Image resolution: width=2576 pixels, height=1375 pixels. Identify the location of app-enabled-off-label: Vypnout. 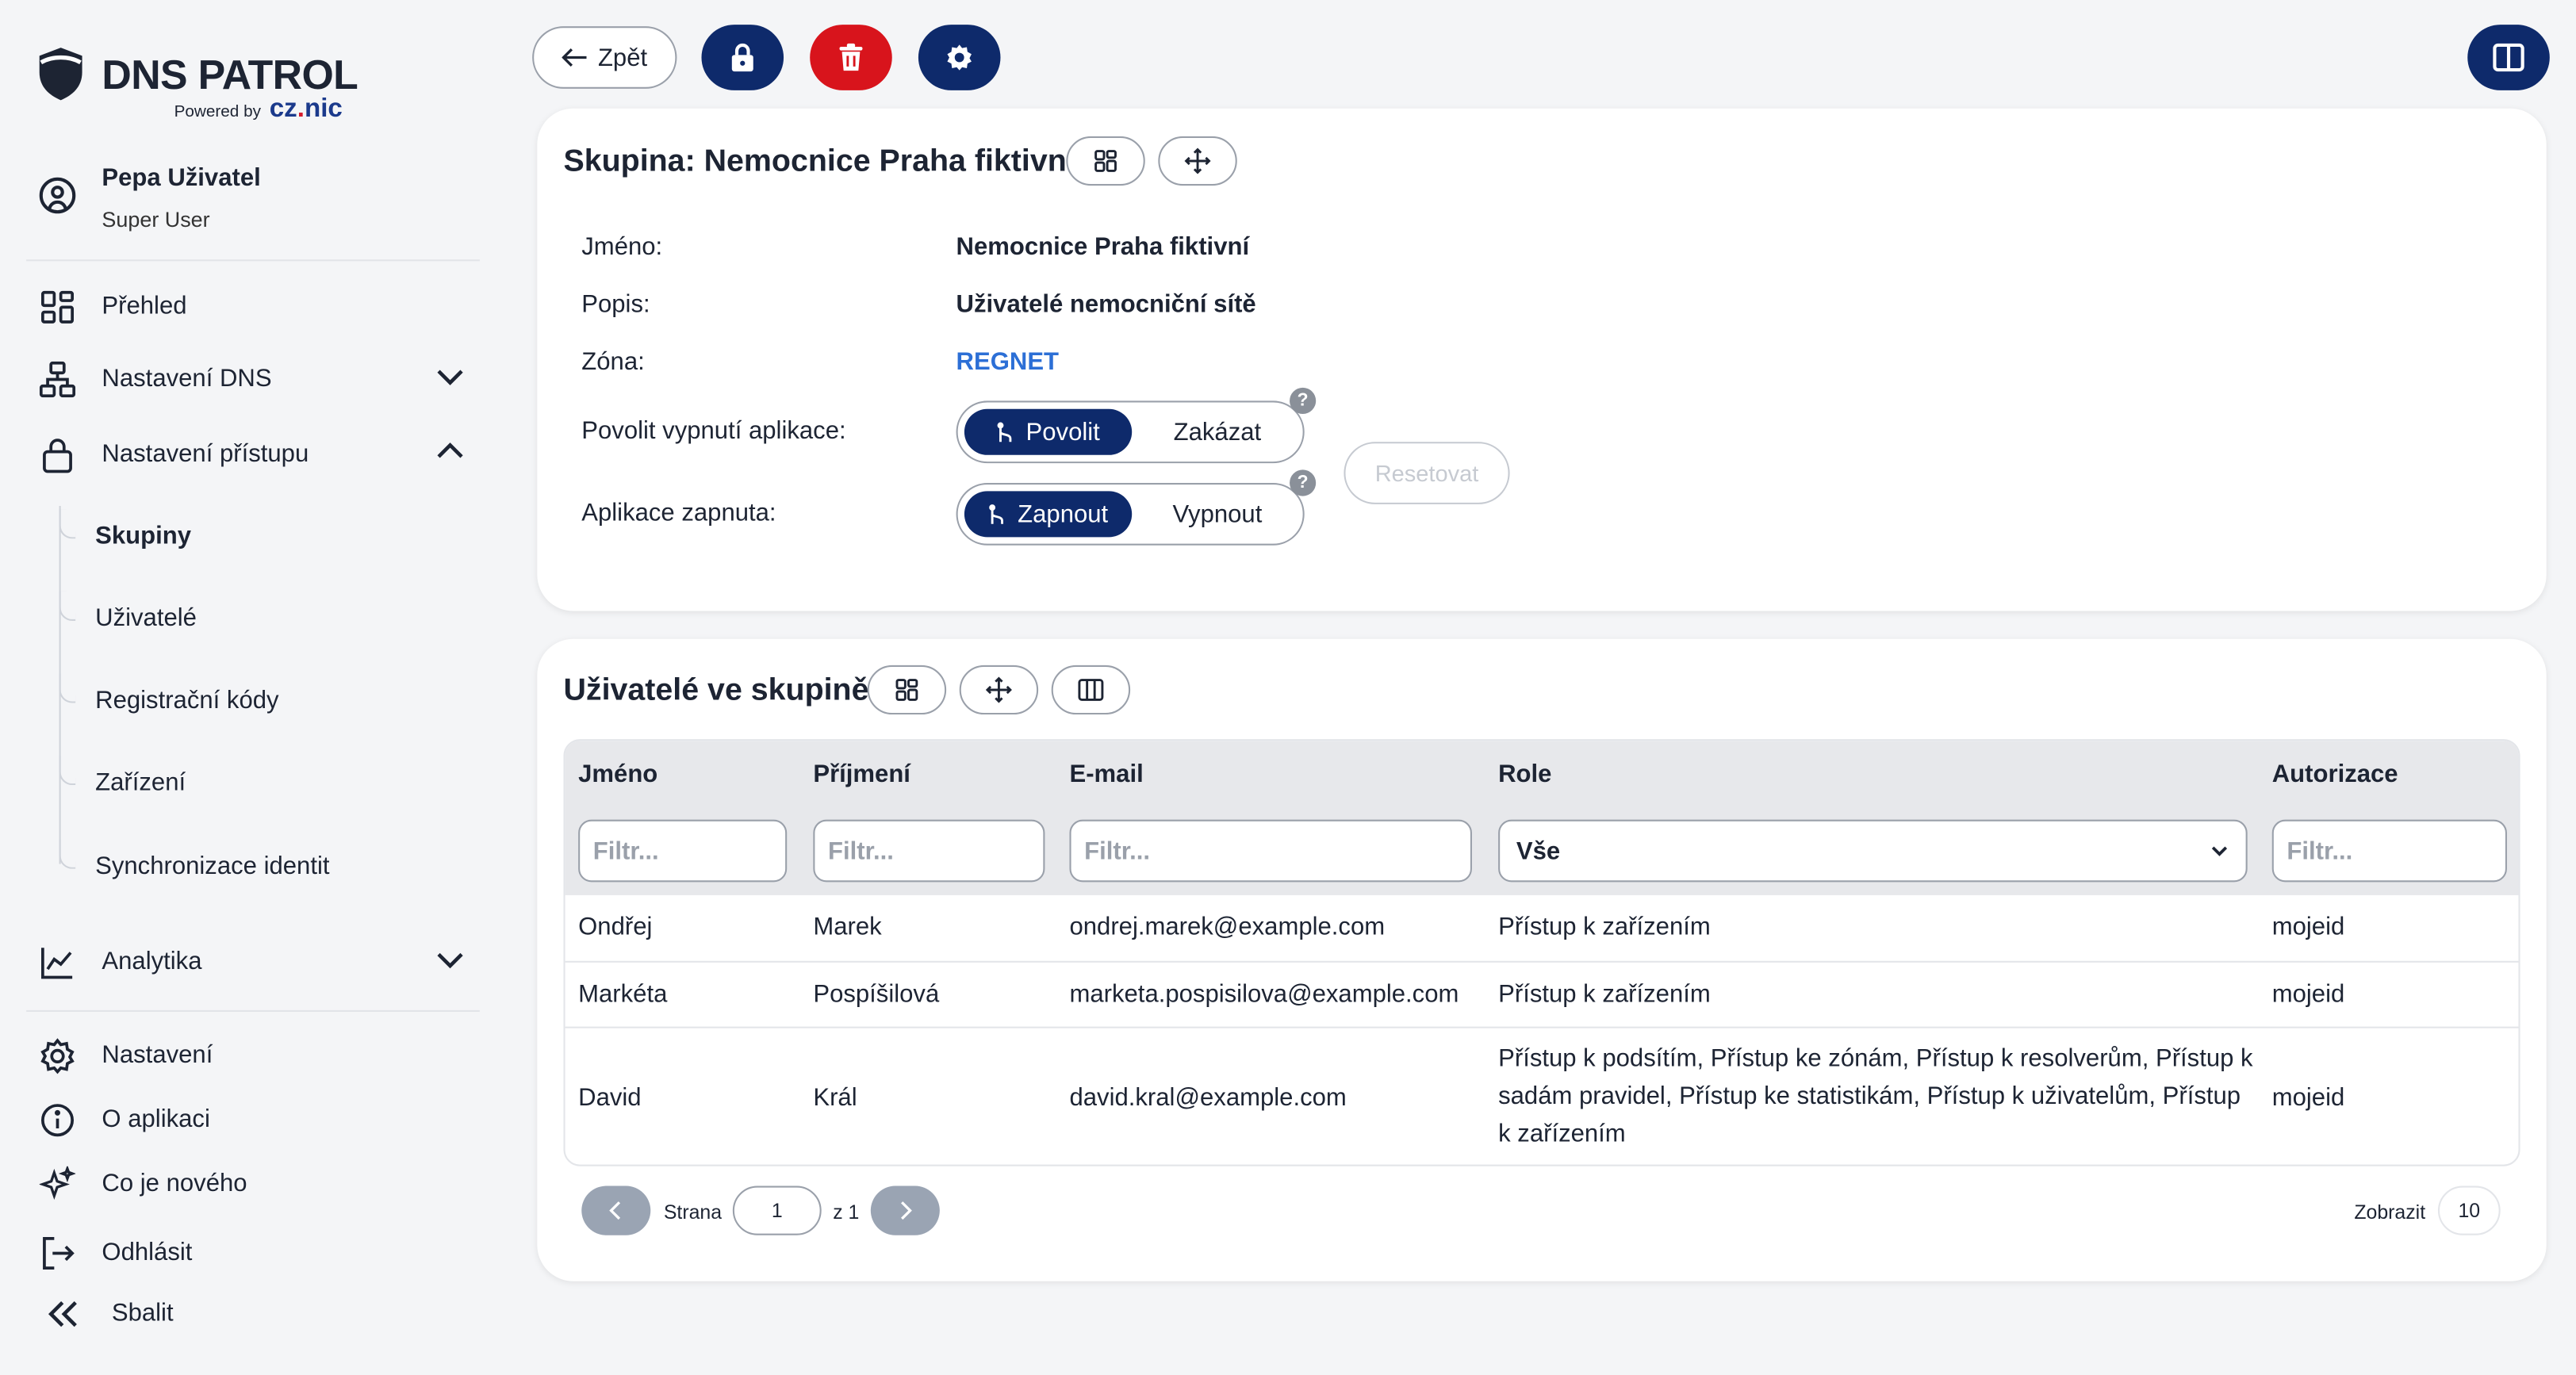
(1217, 514).